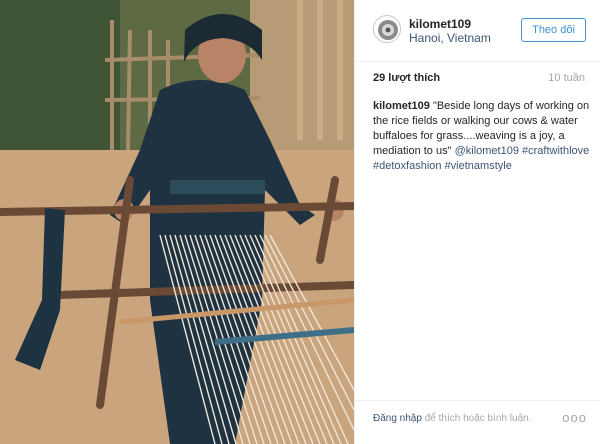 The image size is (600, 444). I want to click on follow-button: Theo dõi, so click(553, 30).